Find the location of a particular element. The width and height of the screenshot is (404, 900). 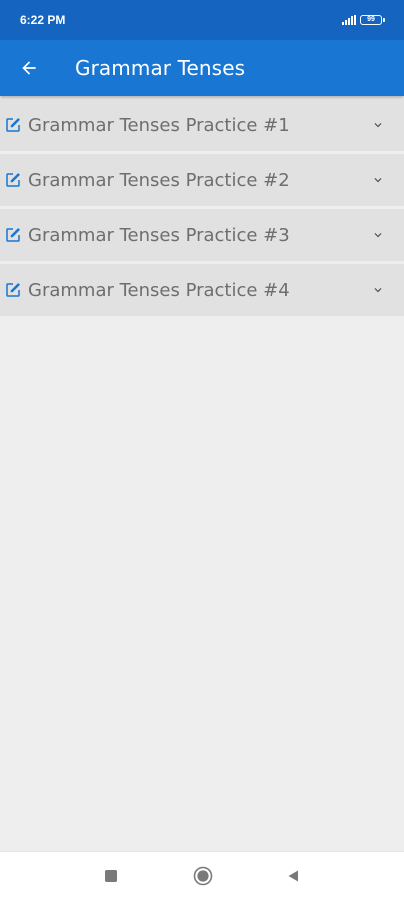

home-button is located at coordinates (203, 876).